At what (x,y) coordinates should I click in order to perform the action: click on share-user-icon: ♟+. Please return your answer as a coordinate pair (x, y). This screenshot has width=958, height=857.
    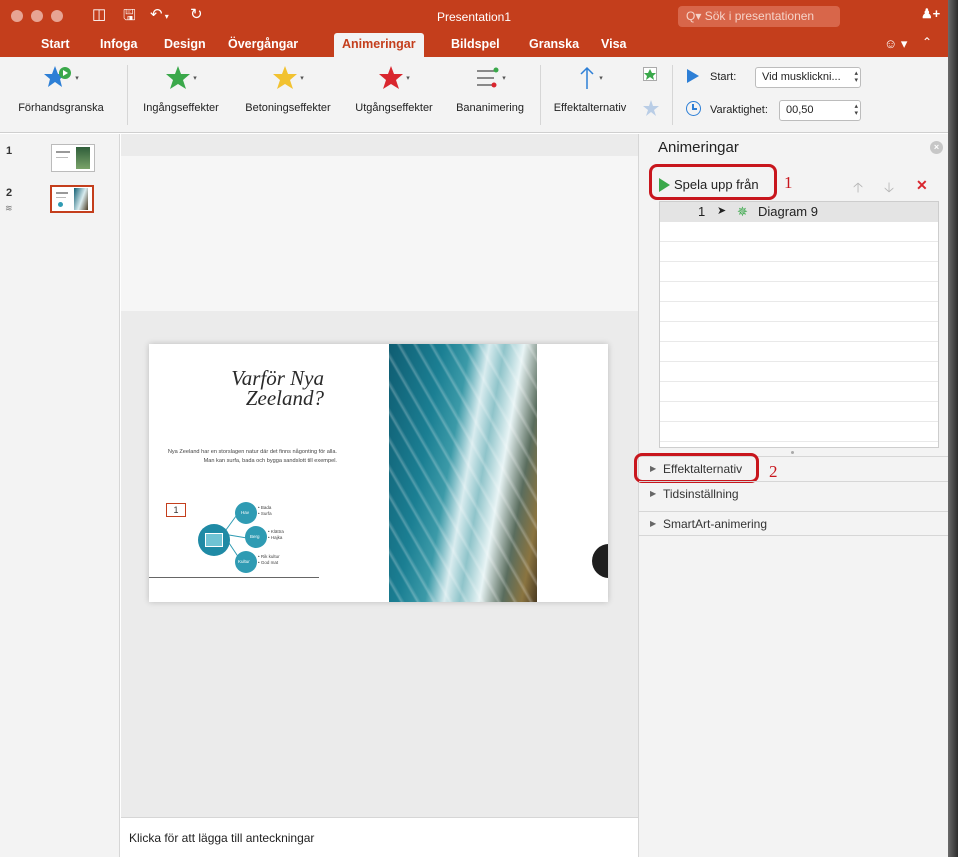
    Looking at the image, I should click on (930, 14).